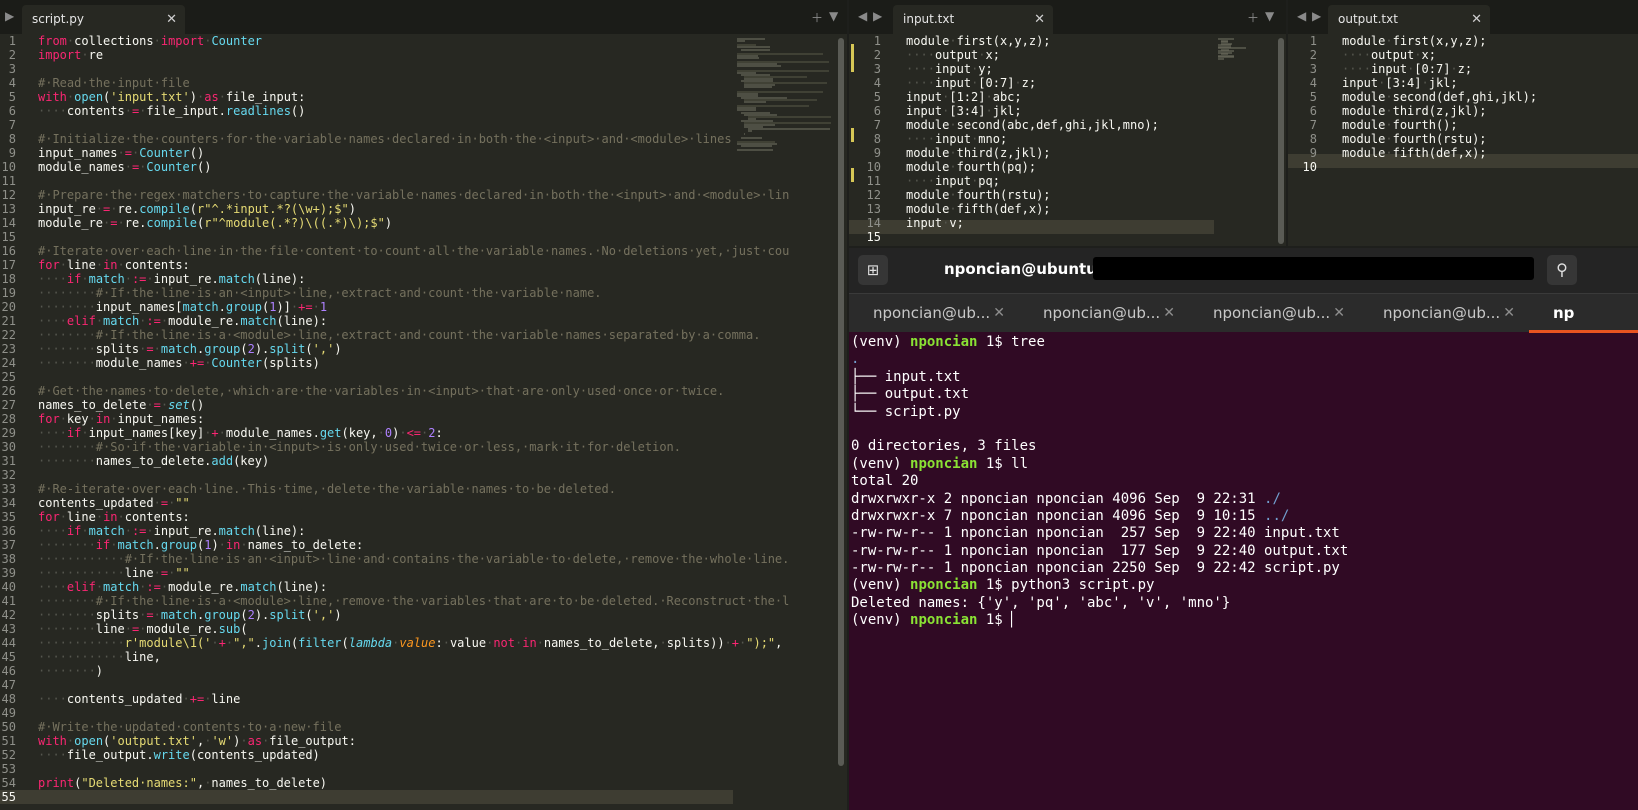  Describe the element at coordinates (8, 657) in the screenshot. I see `line-number: 45` at that location.